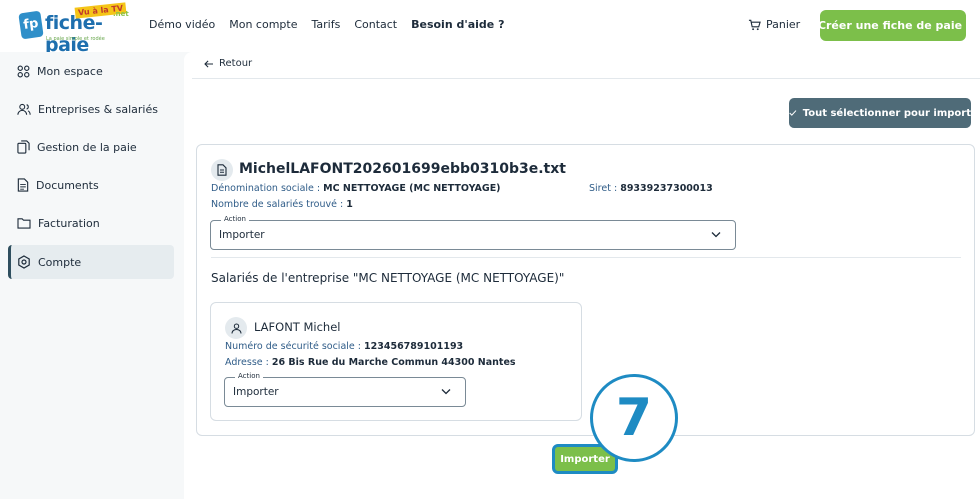 This screenshot has width=980, height=499. What do you see at coordinates (277, 204) in the screenshot?
I see `employee-count-label: Nombre de salariés trouvé :` at bounding box center [277, 204].